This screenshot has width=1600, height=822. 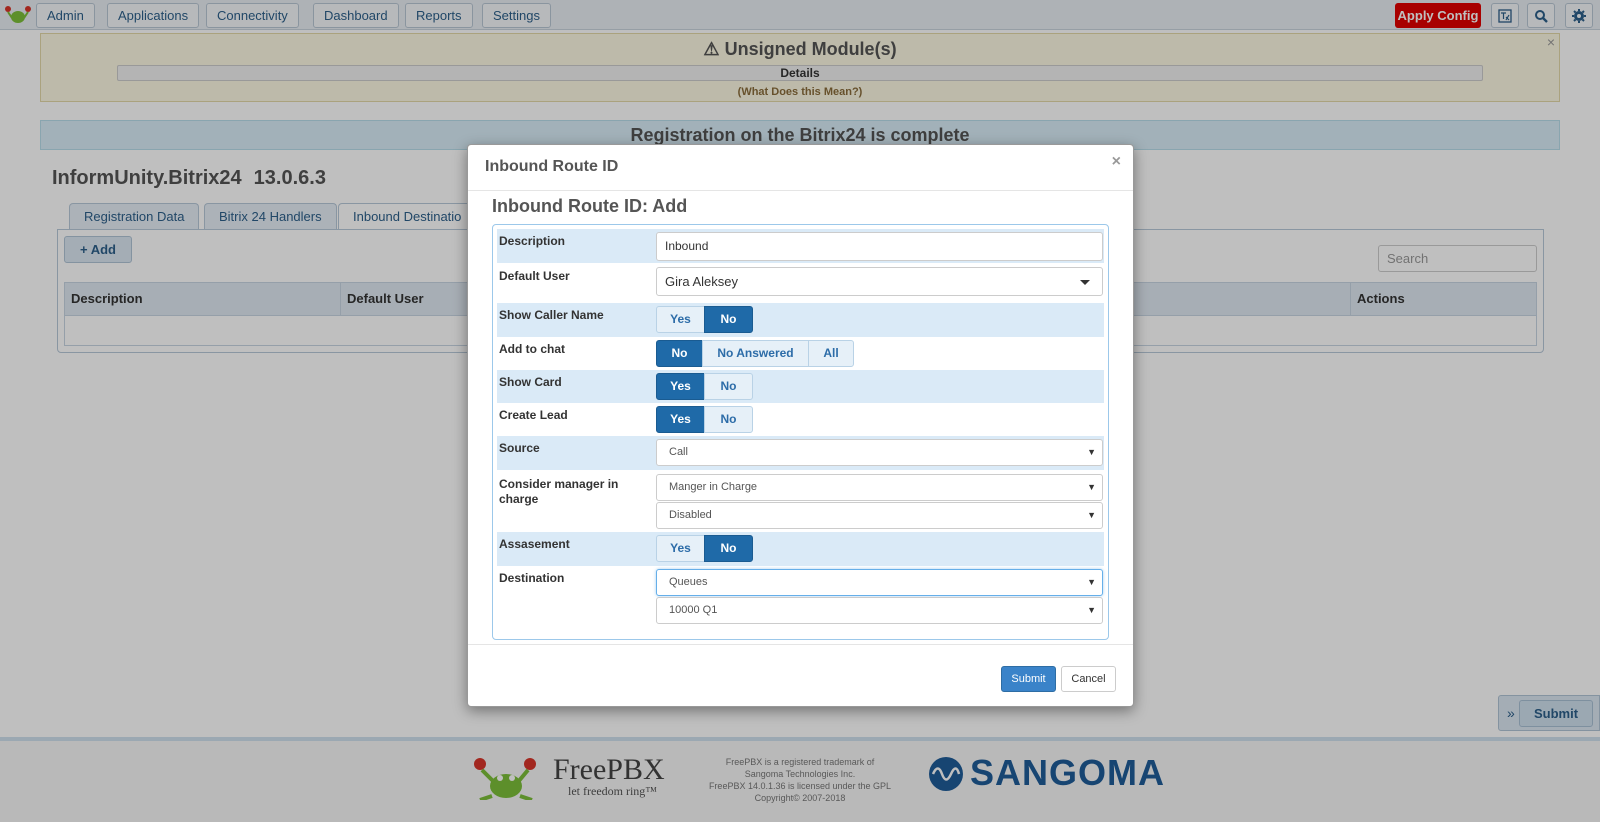 What do you see at coordinates (534, 276) in the screenshot?
I see `default-user-label: Default User` at bounding box center [534, 276].